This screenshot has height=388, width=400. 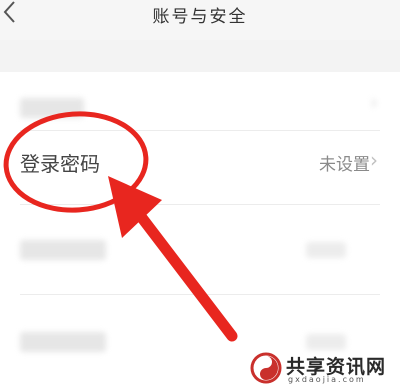 I want to click on settings-row-1: ›, so click(x=200, y=116).